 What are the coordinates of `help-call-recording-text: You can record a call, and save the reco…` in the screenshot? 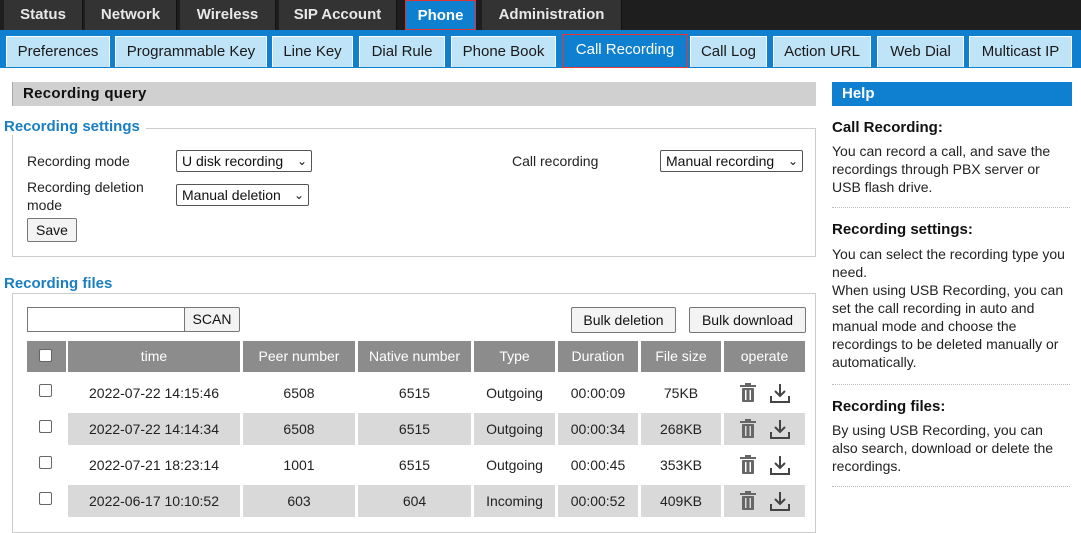 It's located at (941, 169).